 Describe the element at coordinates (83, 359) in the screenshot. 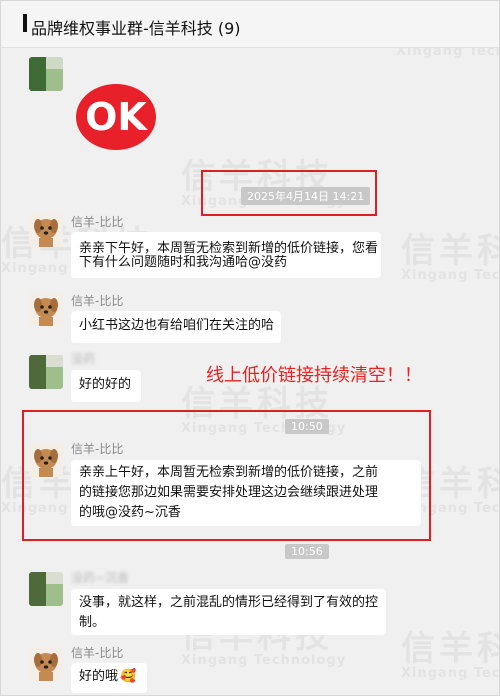

I see `sender-name: 没药` at that location.